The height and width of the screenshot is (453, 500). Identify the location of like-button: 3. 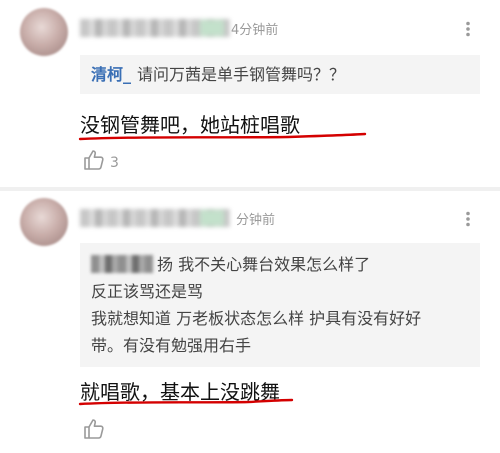
(100, 160).